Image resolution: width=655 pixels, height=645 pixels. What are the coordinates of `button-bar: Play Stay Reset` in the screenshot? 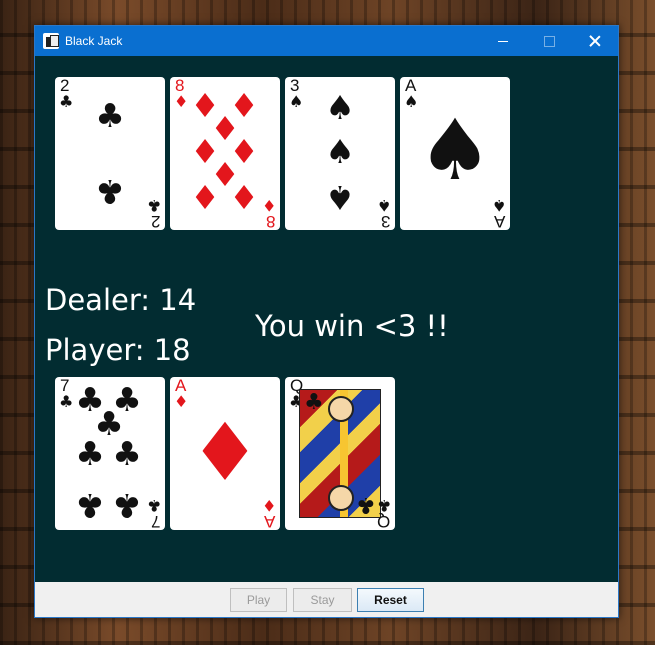 It's located at (326, 599).